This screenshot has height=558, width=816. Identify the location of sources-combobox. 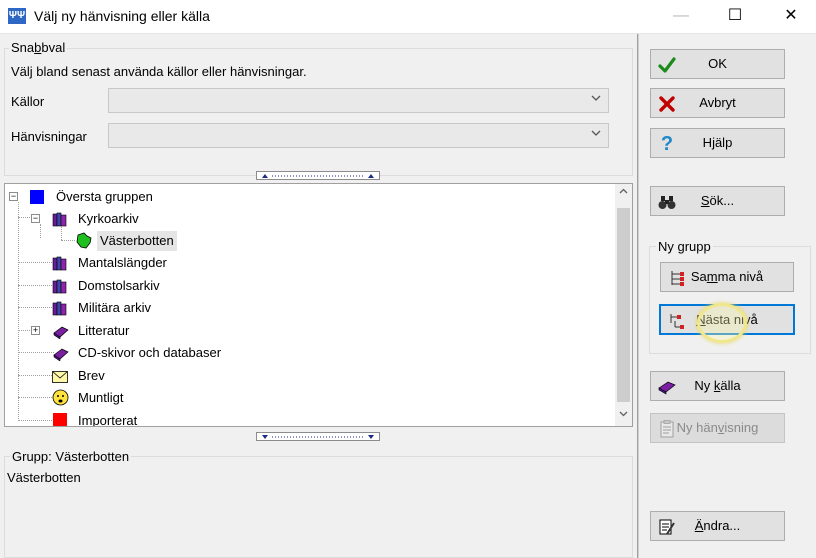
(358, 100).